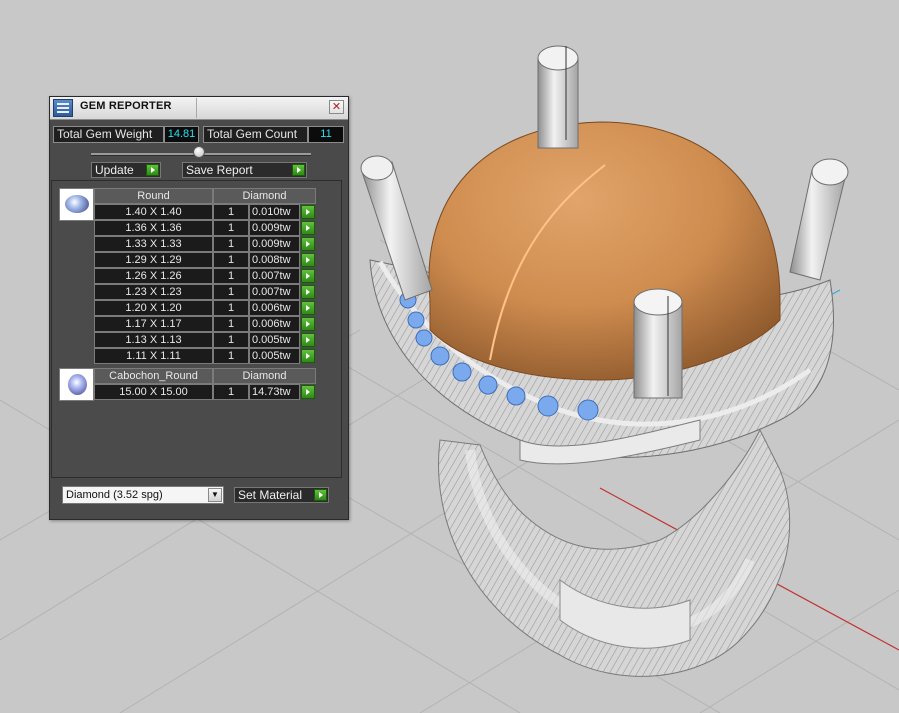  What do you see at coordinates (108, 134) in the screenshot?
I see `total-gem-weight-label: Total Gem Weight` at bounding box center [108, 134].